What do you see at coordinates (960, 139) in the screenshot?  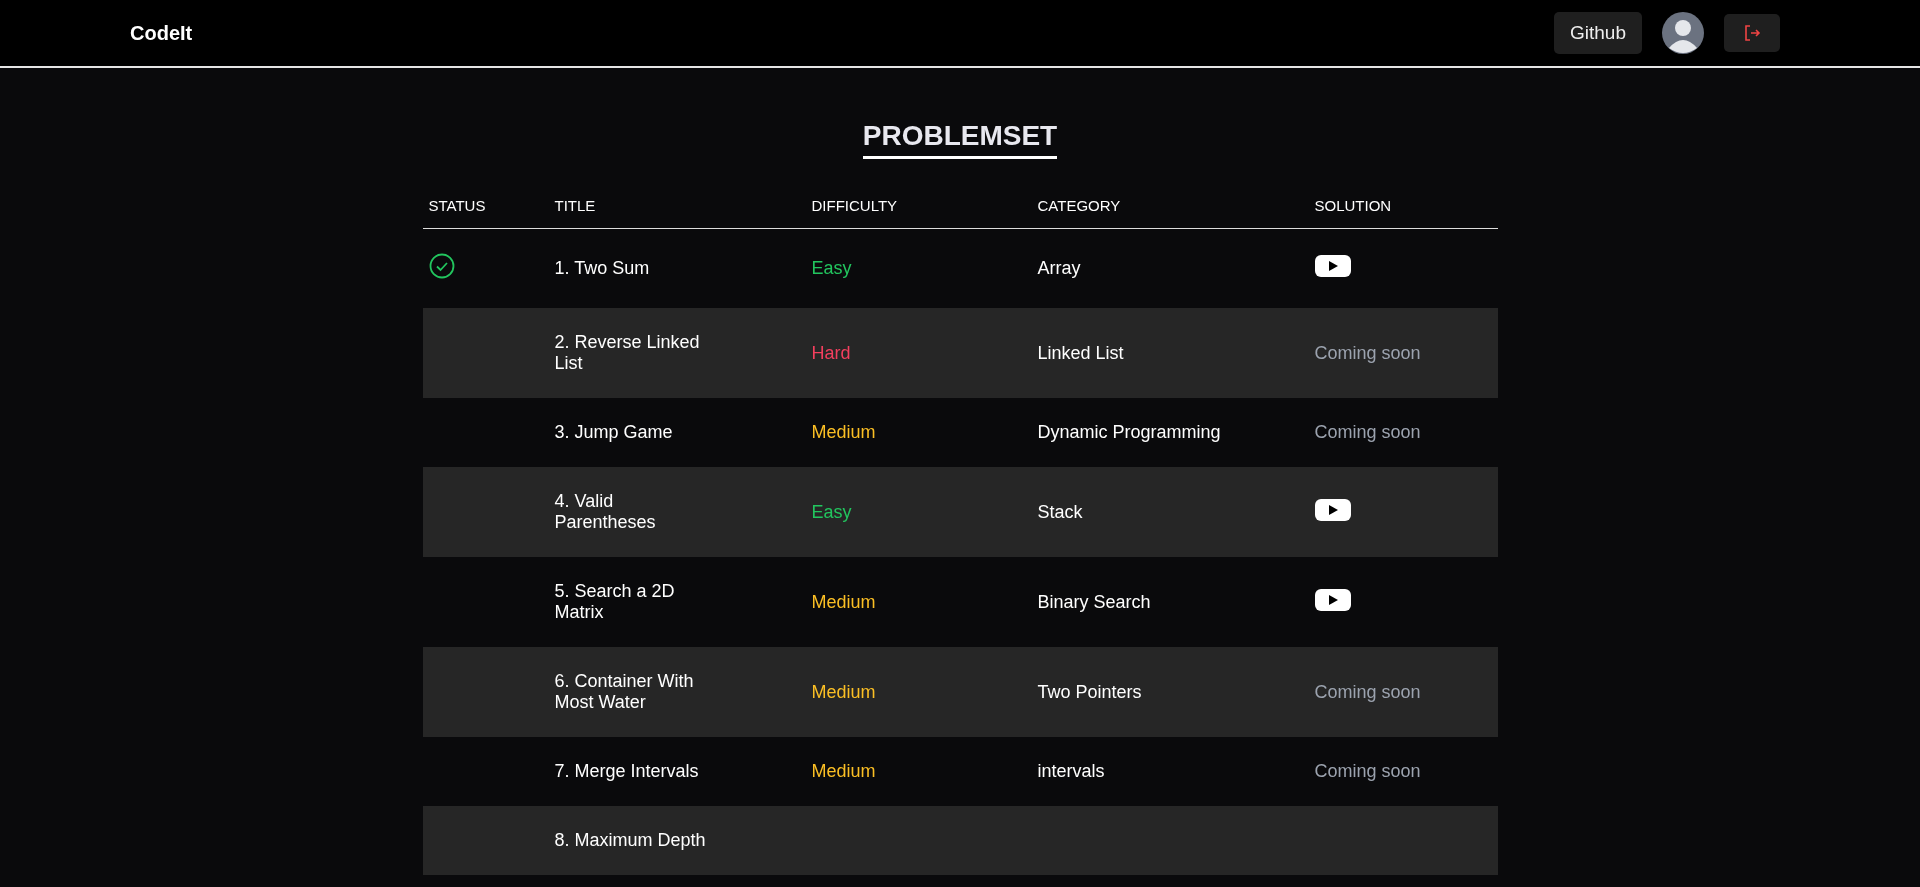 I see `page-title: PROBLEMSET` at bounding box center [960, 139].